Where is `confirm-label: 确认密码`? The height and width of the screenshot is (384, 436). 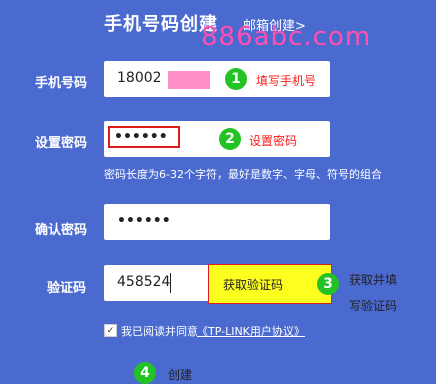 confirm-label: 确认密码 is located at coordinates (61, 230).